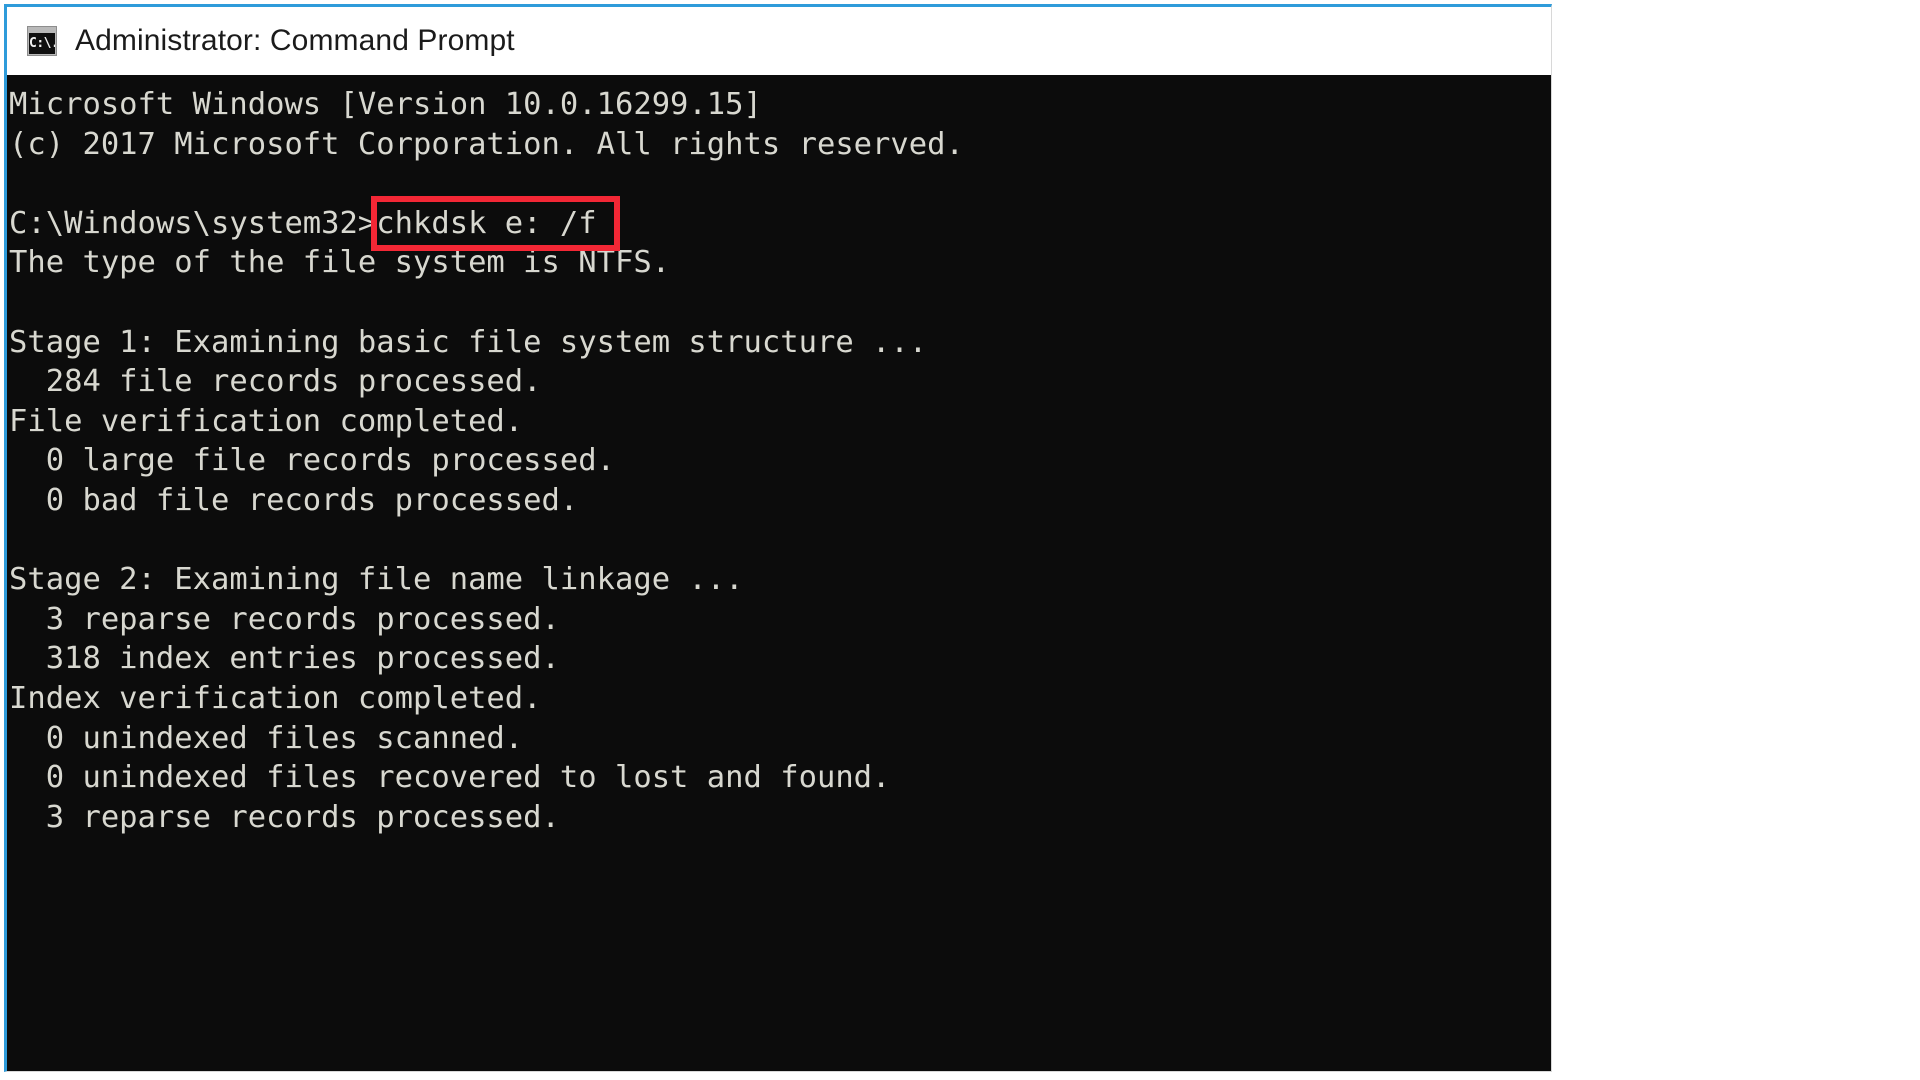  I want to click on console-line: 0 large file records processed., so click(312, 461).